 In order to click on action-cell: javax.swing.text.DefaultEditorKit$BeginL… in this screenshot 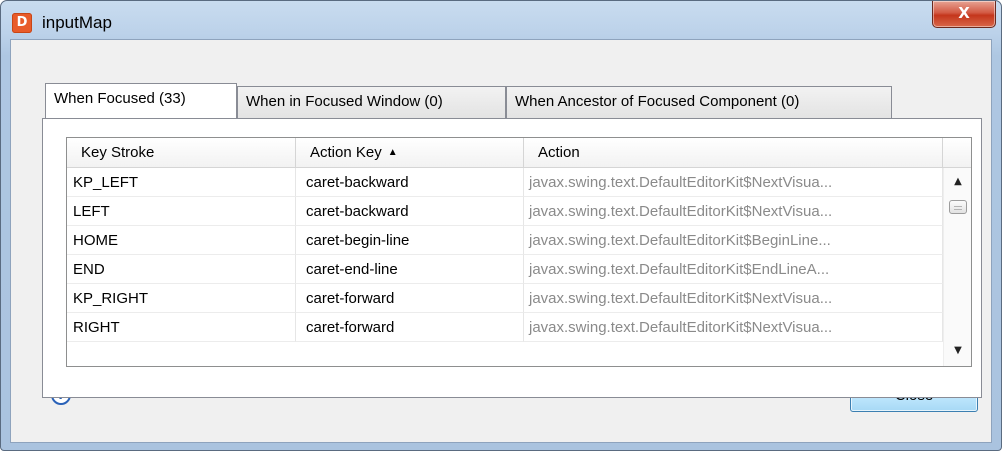, I will do `click(733, 240)`.